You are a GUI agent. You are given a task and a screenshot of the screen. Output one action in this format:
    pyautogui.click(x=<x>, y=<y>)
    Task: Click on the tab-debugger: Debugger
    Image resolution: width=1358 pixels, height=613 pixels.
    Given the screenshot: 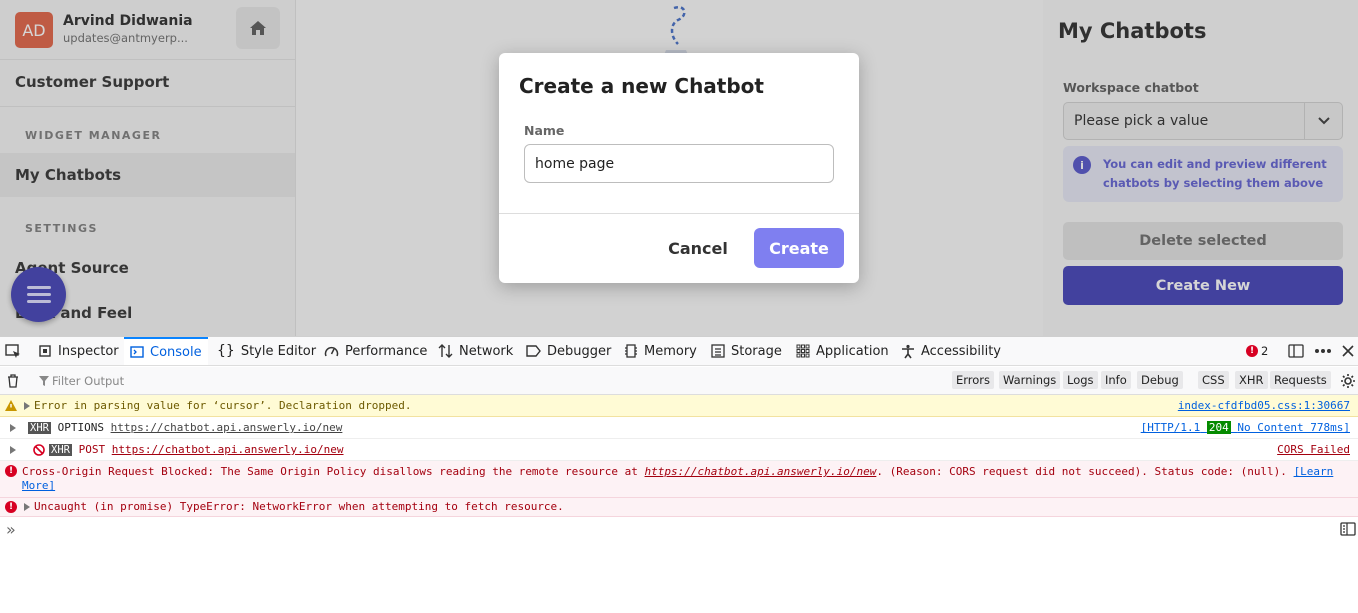 What is the action you would take?
    pyautogui.click(x=568, y=351)
    